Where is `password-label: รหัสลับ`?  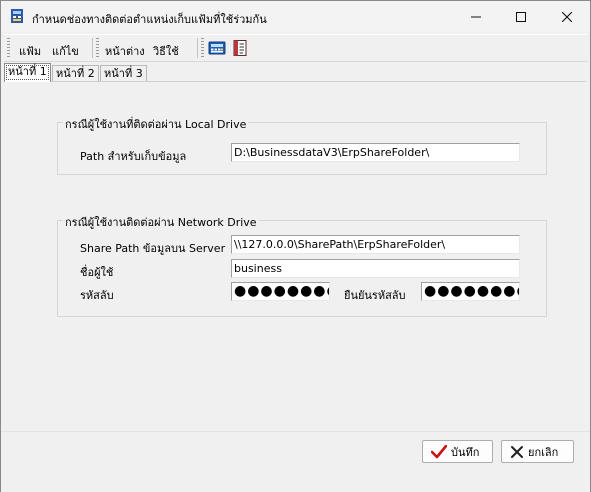 password-label: รหัสลับ is located at coordinates (97, 295).